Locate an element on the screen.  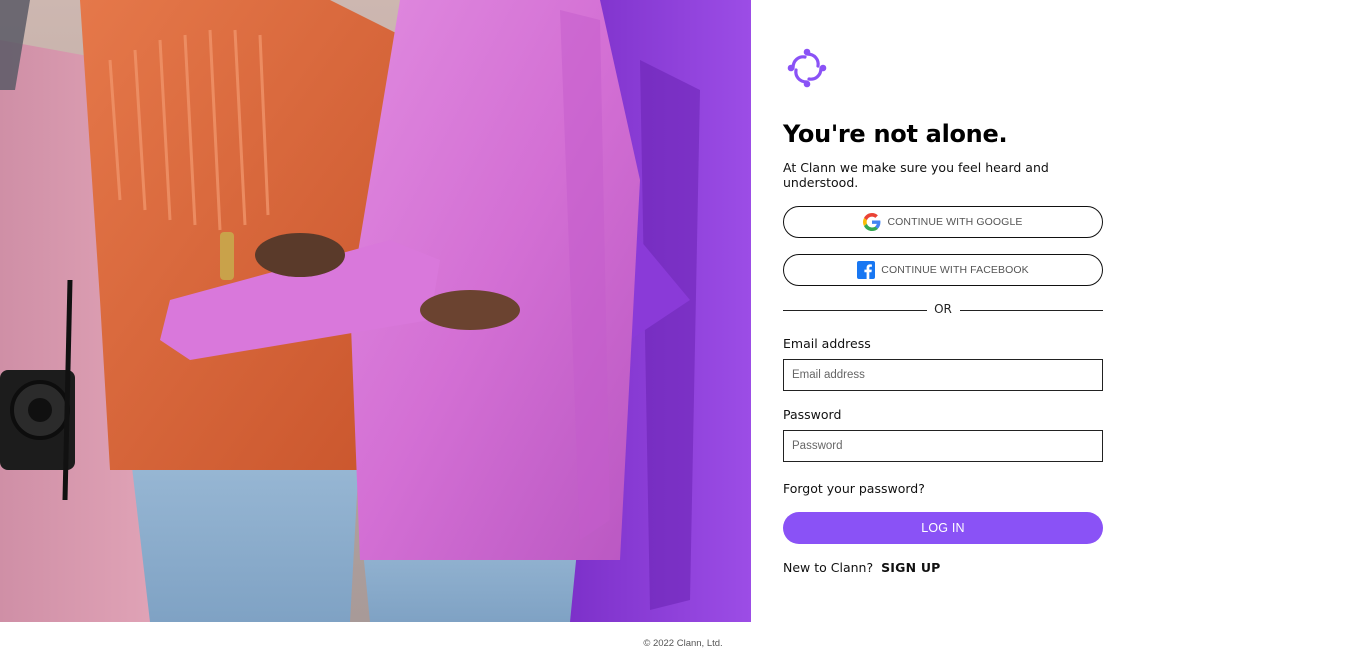
or-divider: OR is located at coordinates (943, 310).